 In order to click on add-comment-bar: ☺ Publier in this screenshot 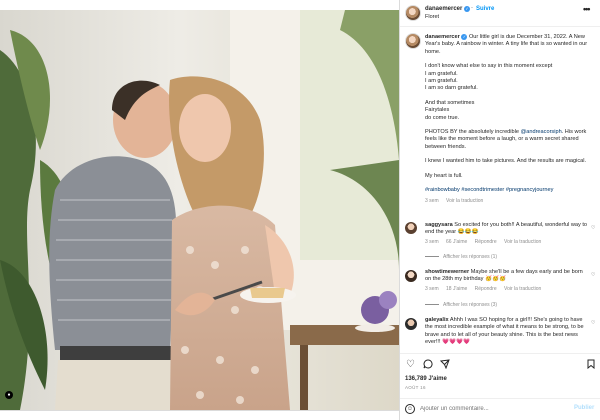, I will do `click(500, 409)`.